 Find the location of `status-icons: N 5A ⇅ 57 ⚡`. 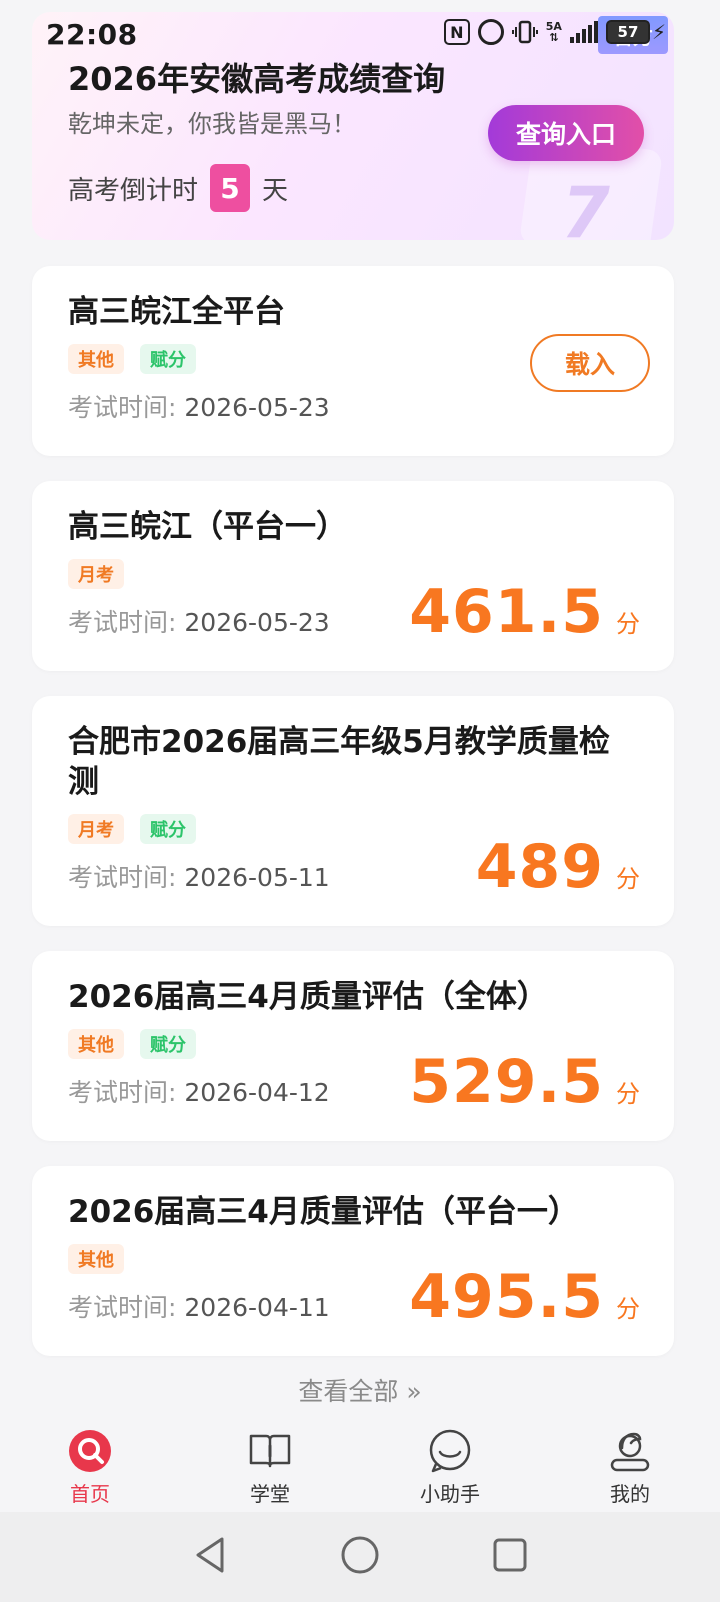

status-icons: N 5A ⇅ 57 ⚡ is located at coordinates (554, 32).